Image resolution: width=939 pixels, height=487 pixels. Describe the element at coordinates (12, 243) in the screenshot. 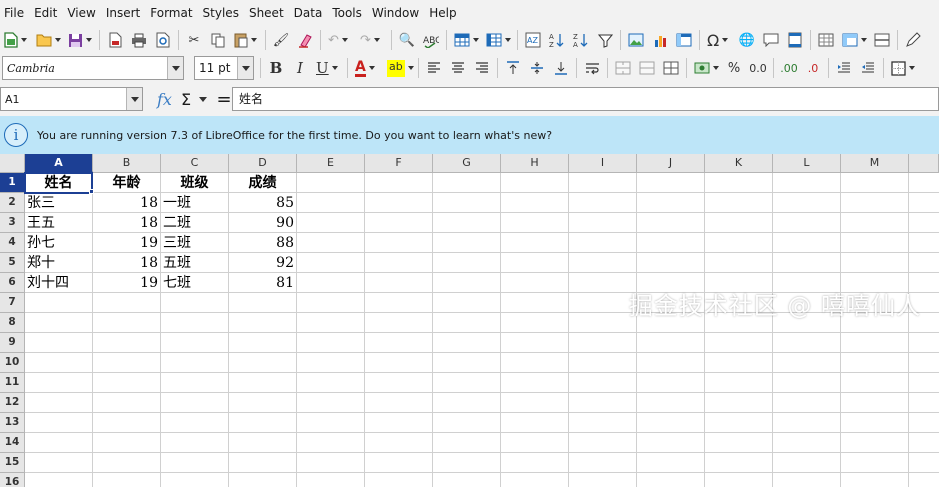

I see `row-header-4: 4` at that location.